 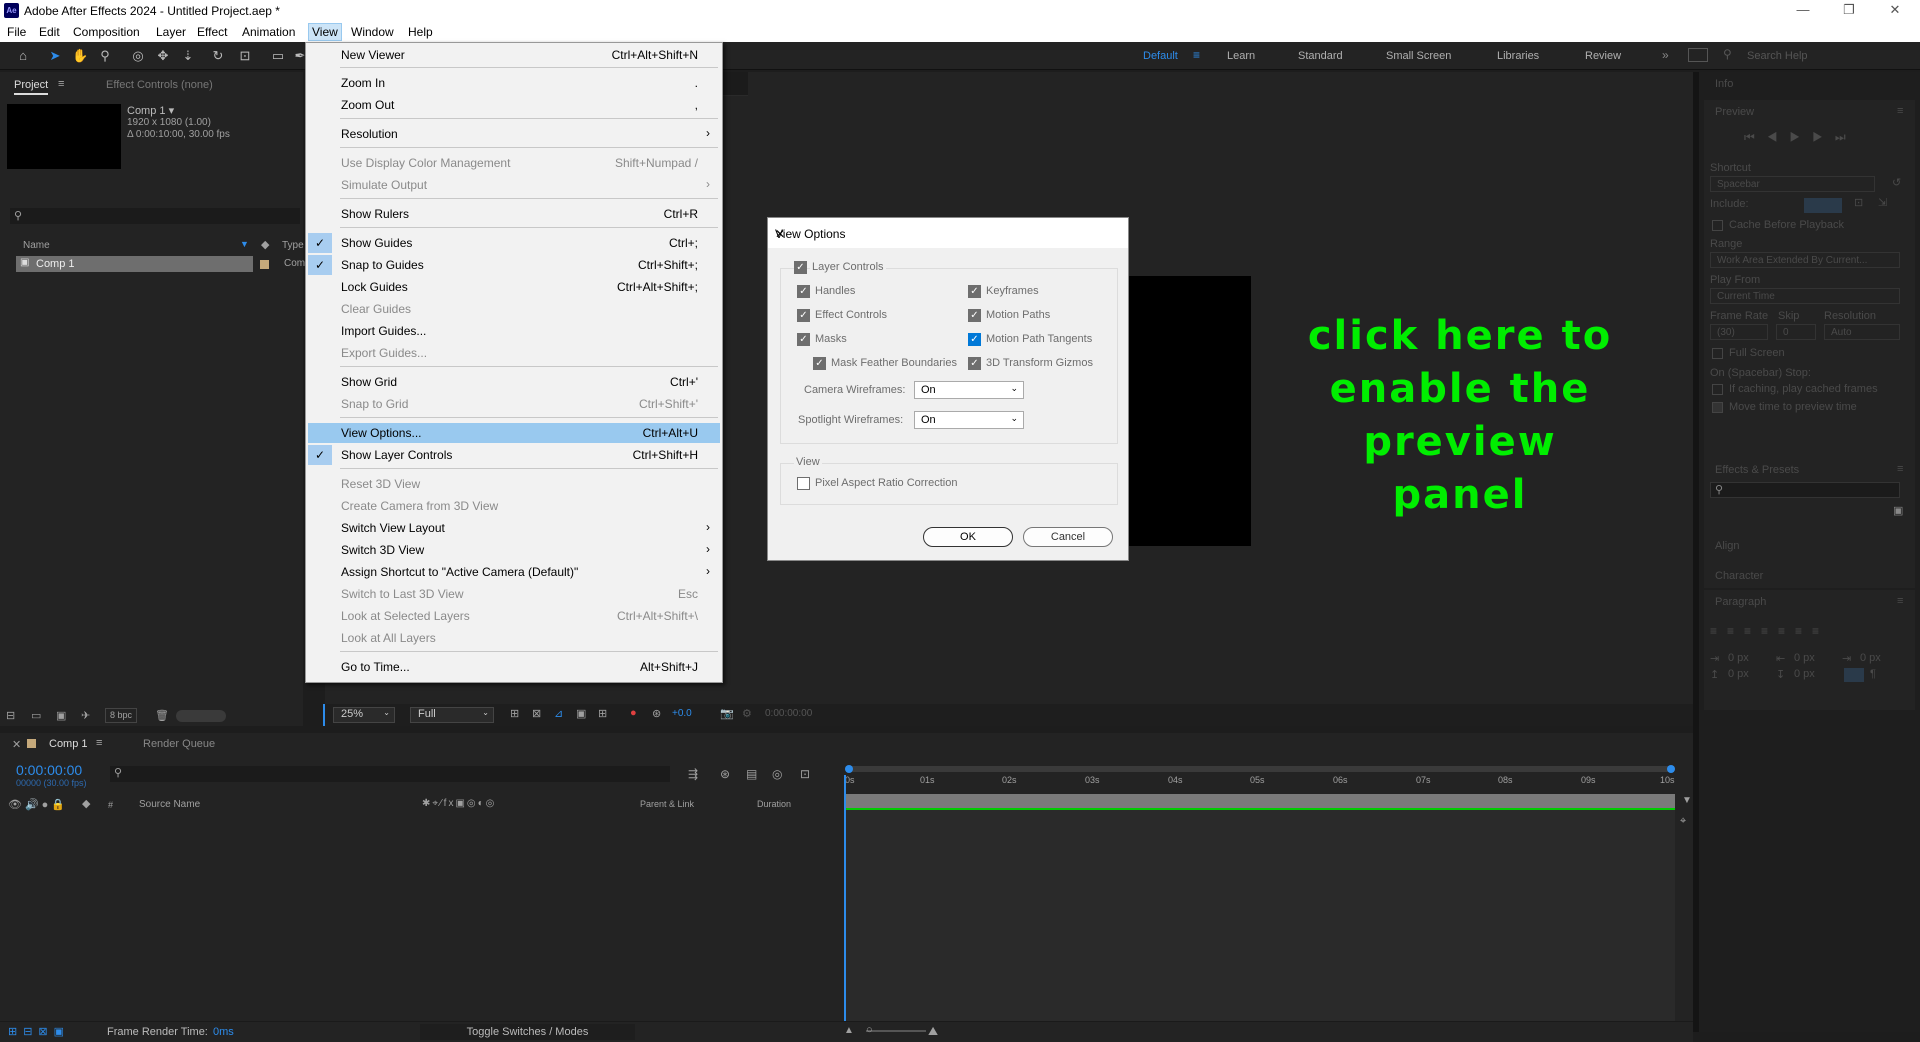 I want to click on transparency-grid-icon: ⊠, so click(x=536, y=713).